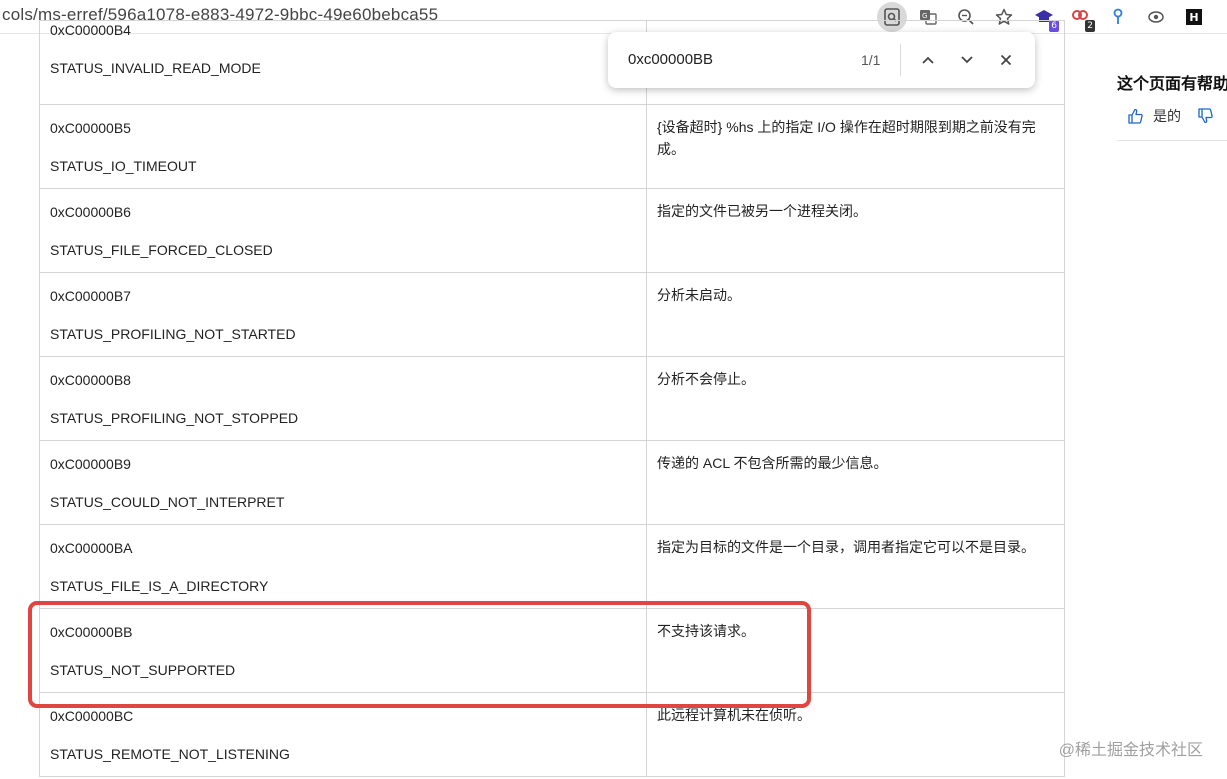  Describe the element at coordinates (343, 62) in the screenshot. I see `code-cell: 0xC00000B4 STATUS_INVALID_READ_MODE` at that location.